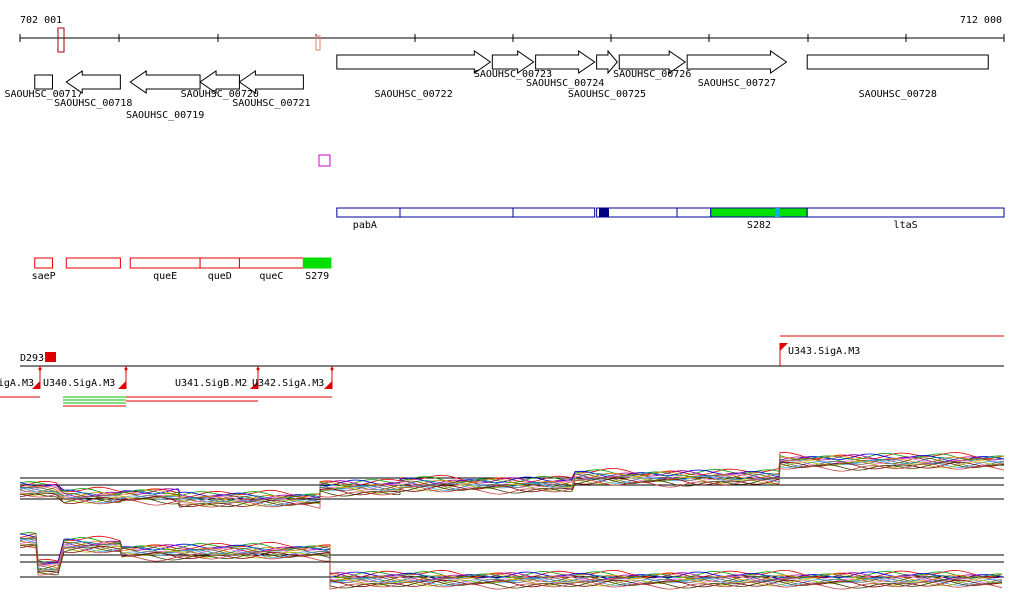 The image size is (1024, 611). I want to click on axis-marker-red, so click(61, 40).